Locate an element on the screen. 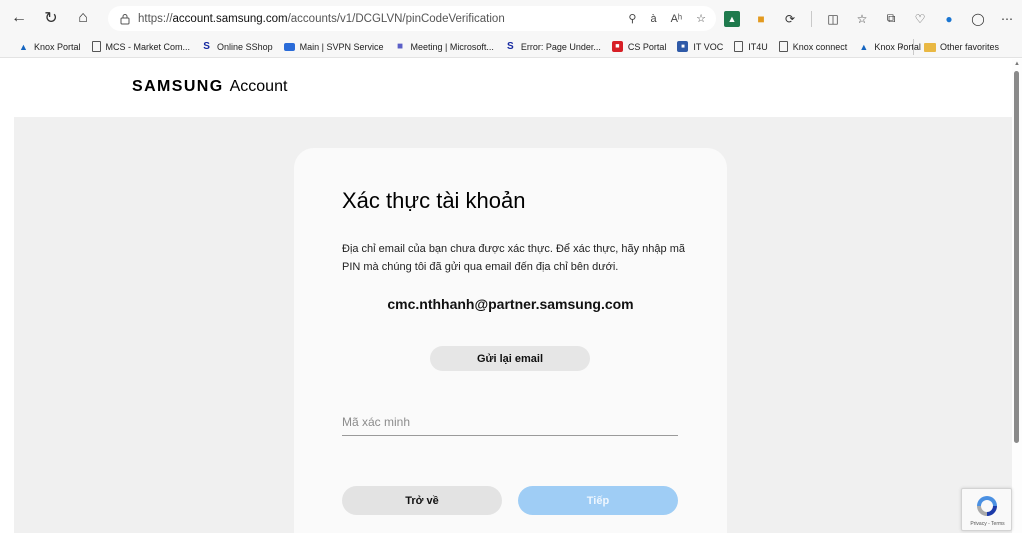 Image resolution: width=1022 pixels, height=533 pixels. cs-portal-icon: ■ is located at coordinates (617, 46).